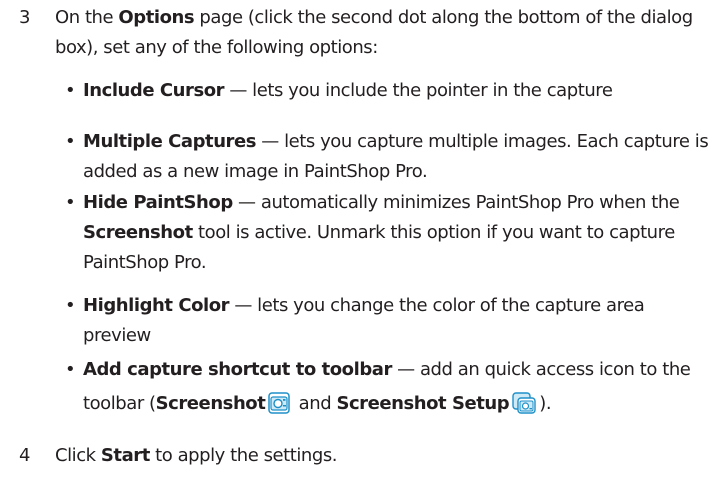  I want to click on screenshot-term: Screenshot, so click(210, 403).